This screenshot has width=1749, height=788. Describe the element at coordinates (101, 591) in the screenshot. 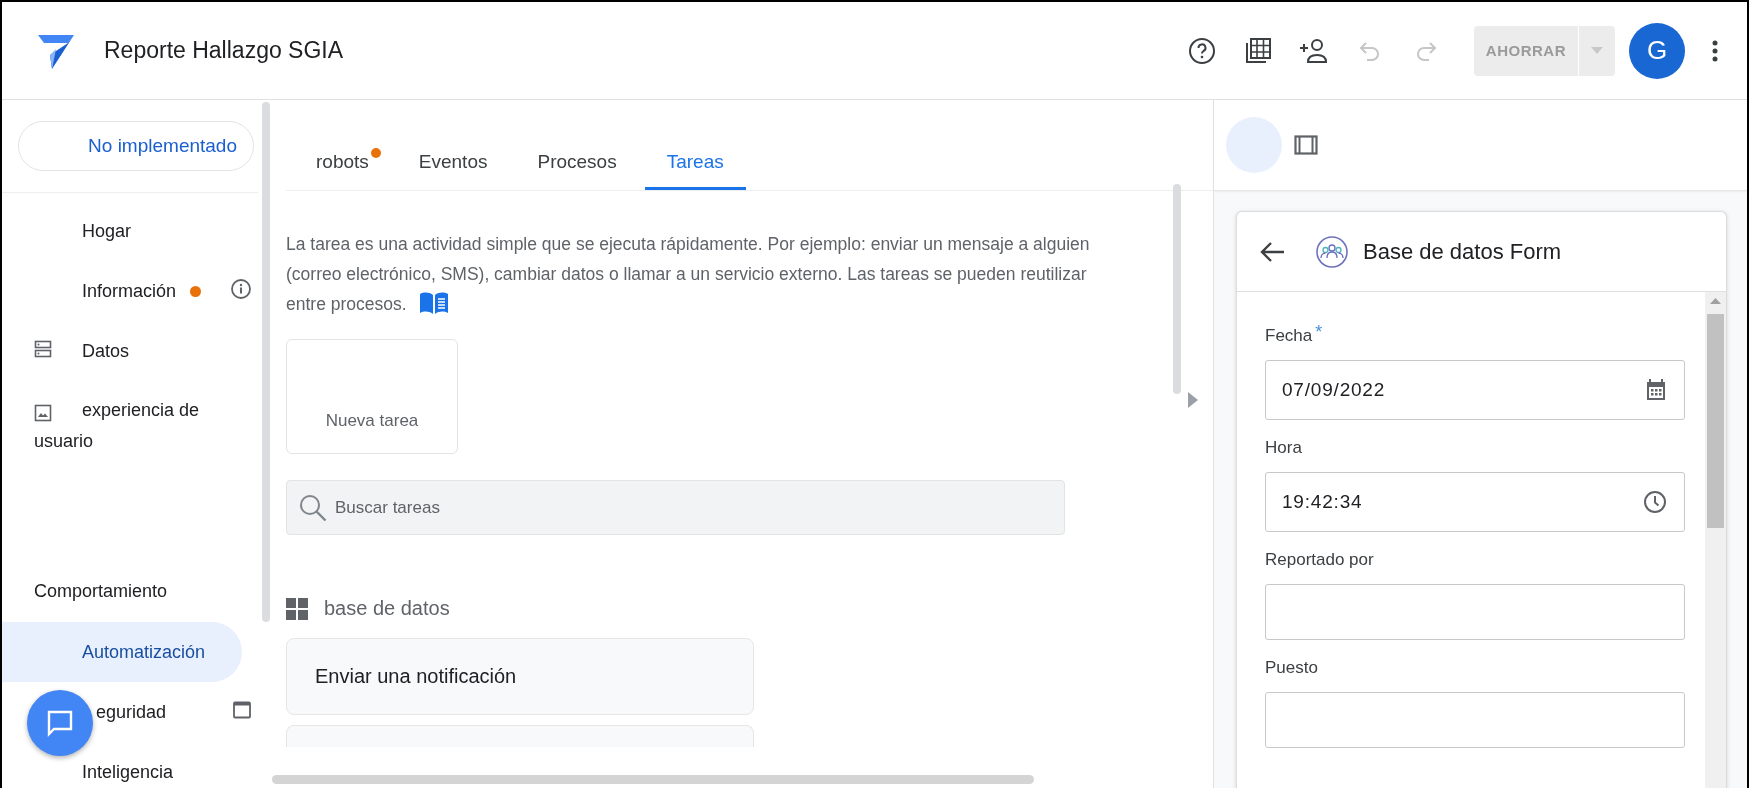

I see `section-heading: Comportamiento` at that location.